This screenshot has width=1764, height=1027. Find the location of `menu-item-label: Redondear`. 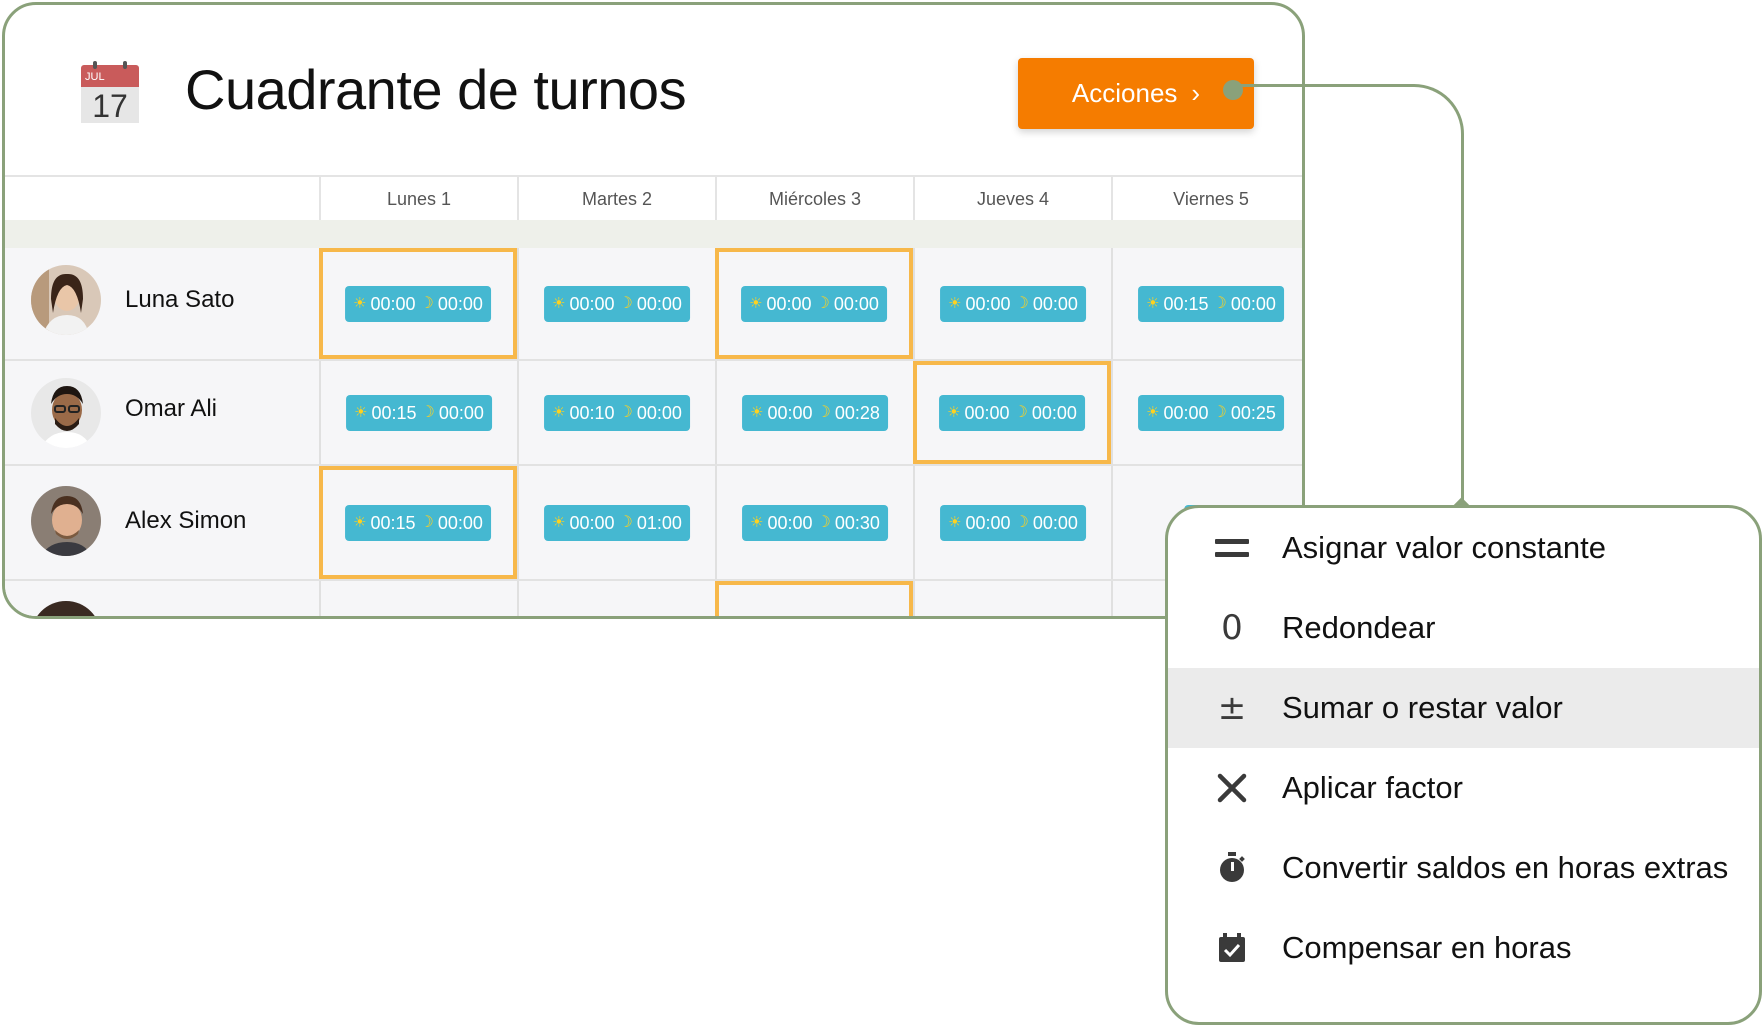

menu-item-label: Redondear is located at coordinates (1359, 627).